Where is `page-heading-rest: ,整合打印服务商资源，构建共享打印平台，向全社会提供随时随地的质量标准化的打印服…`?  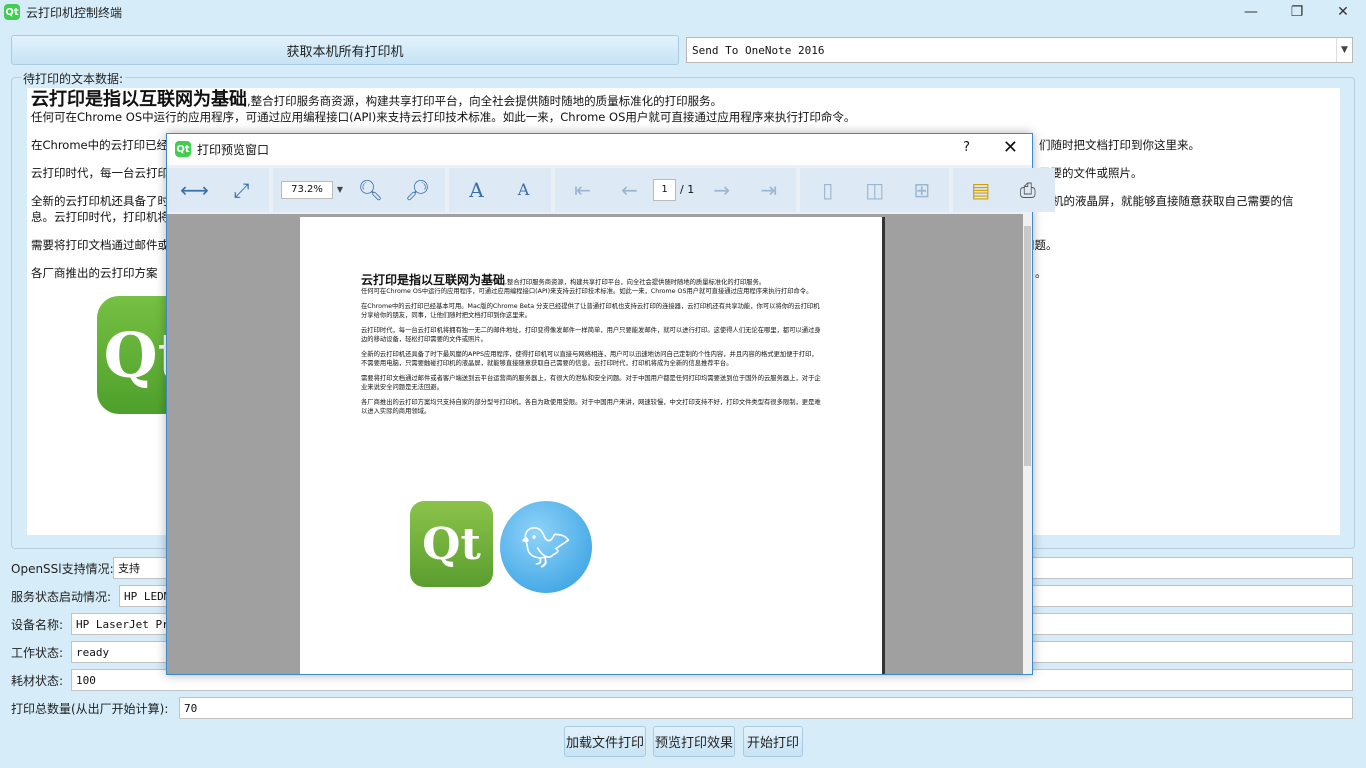
page-heading-rest: ,整合打印服务商资源，构建共享打印平台，向全社会提供随时随地的质量标准化的打印服… is located at coordinates (635, 282).